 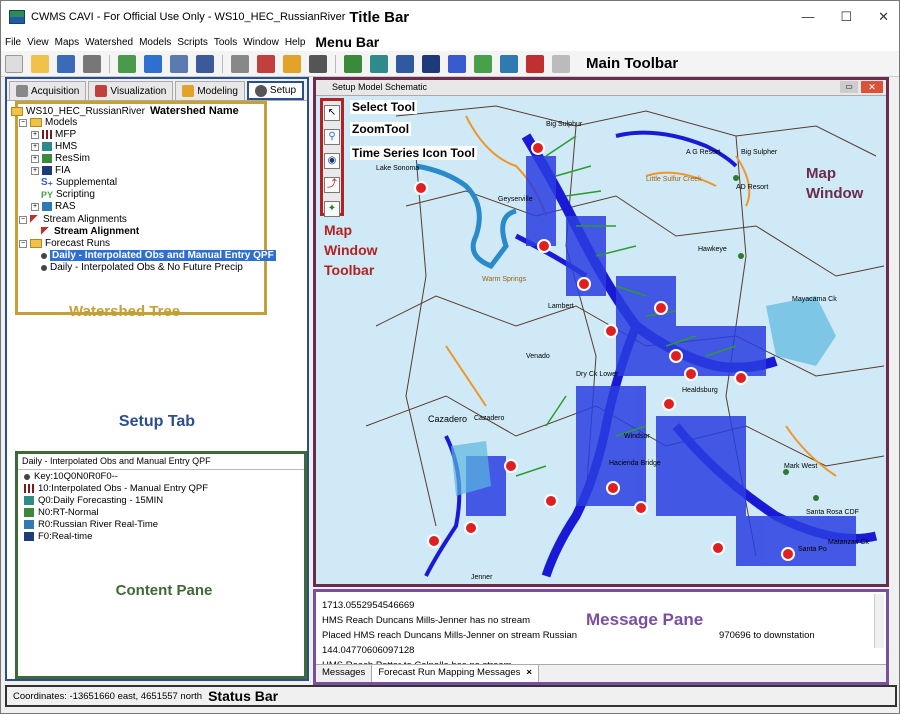 What do you see at coordinates (131, 90) in the screenshot?
I see `tab-visualization: Visualization` at bounding box center [131, 90].